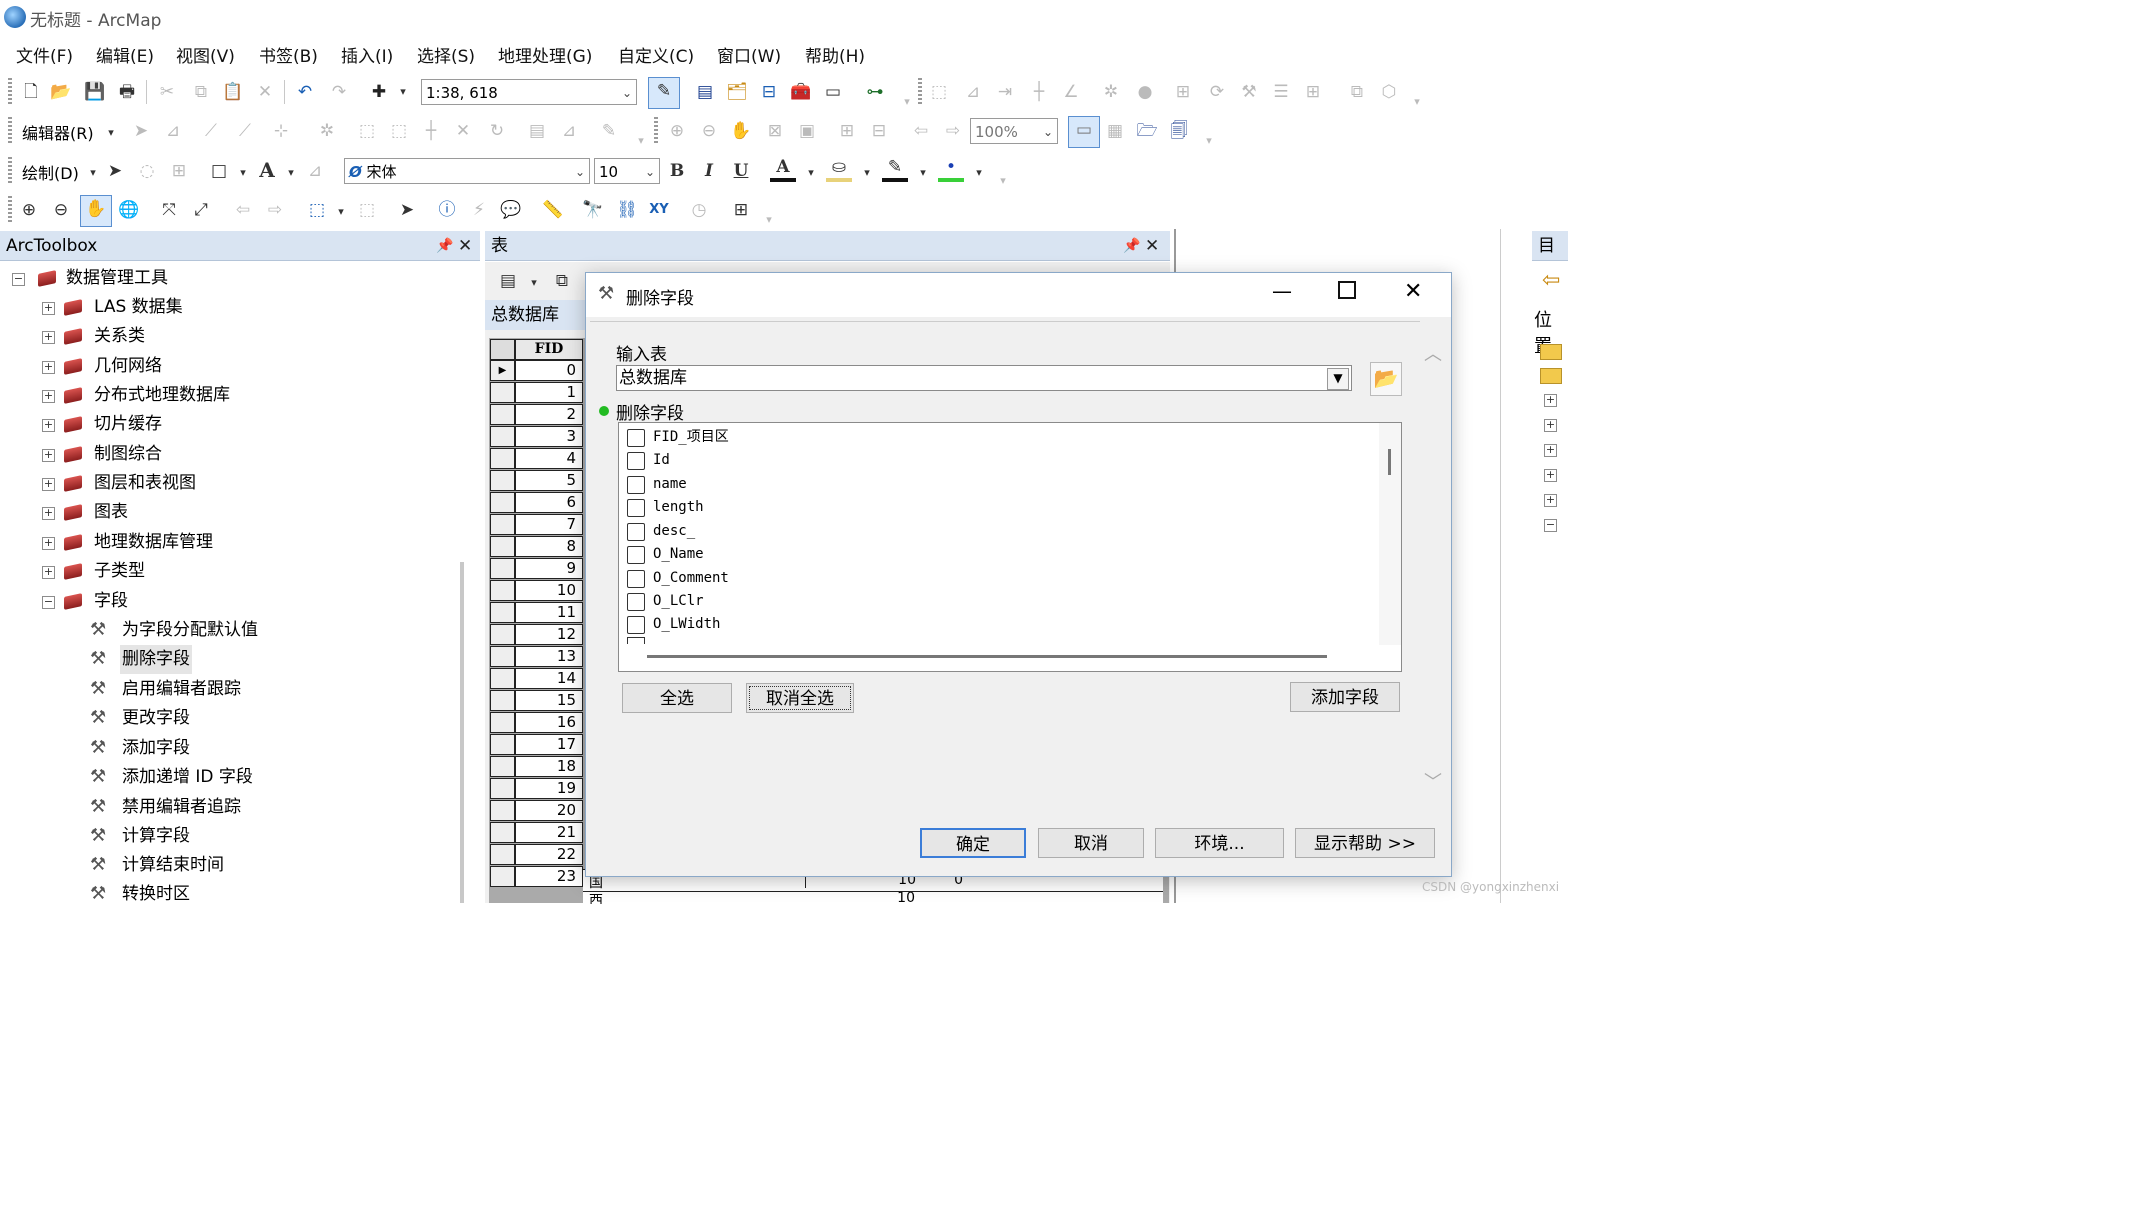  What do you see at coordinates (699, 210) in the screenshot?
I see `time-slider-icon: ◷` at bounding box center [699, 210].